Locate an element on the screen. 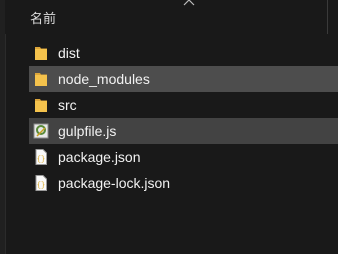  file-name: gulpfile.js is located at coordinates (87, 131).